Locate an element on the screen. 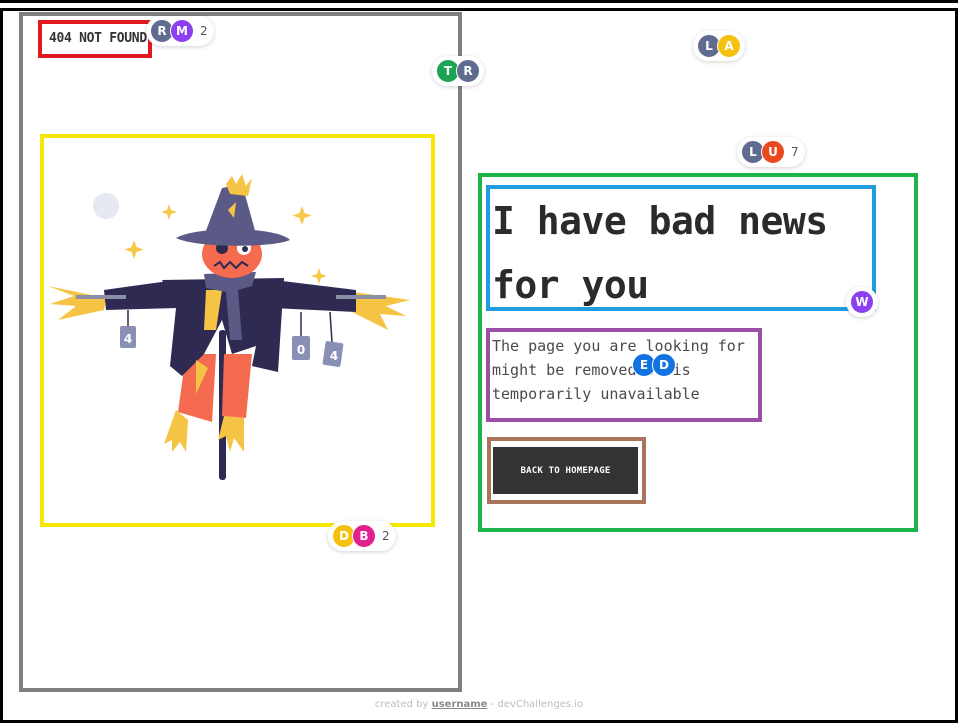 This screenshot has width=958, height=723. footer-prefix: created by is located at coordinates (401, 704).